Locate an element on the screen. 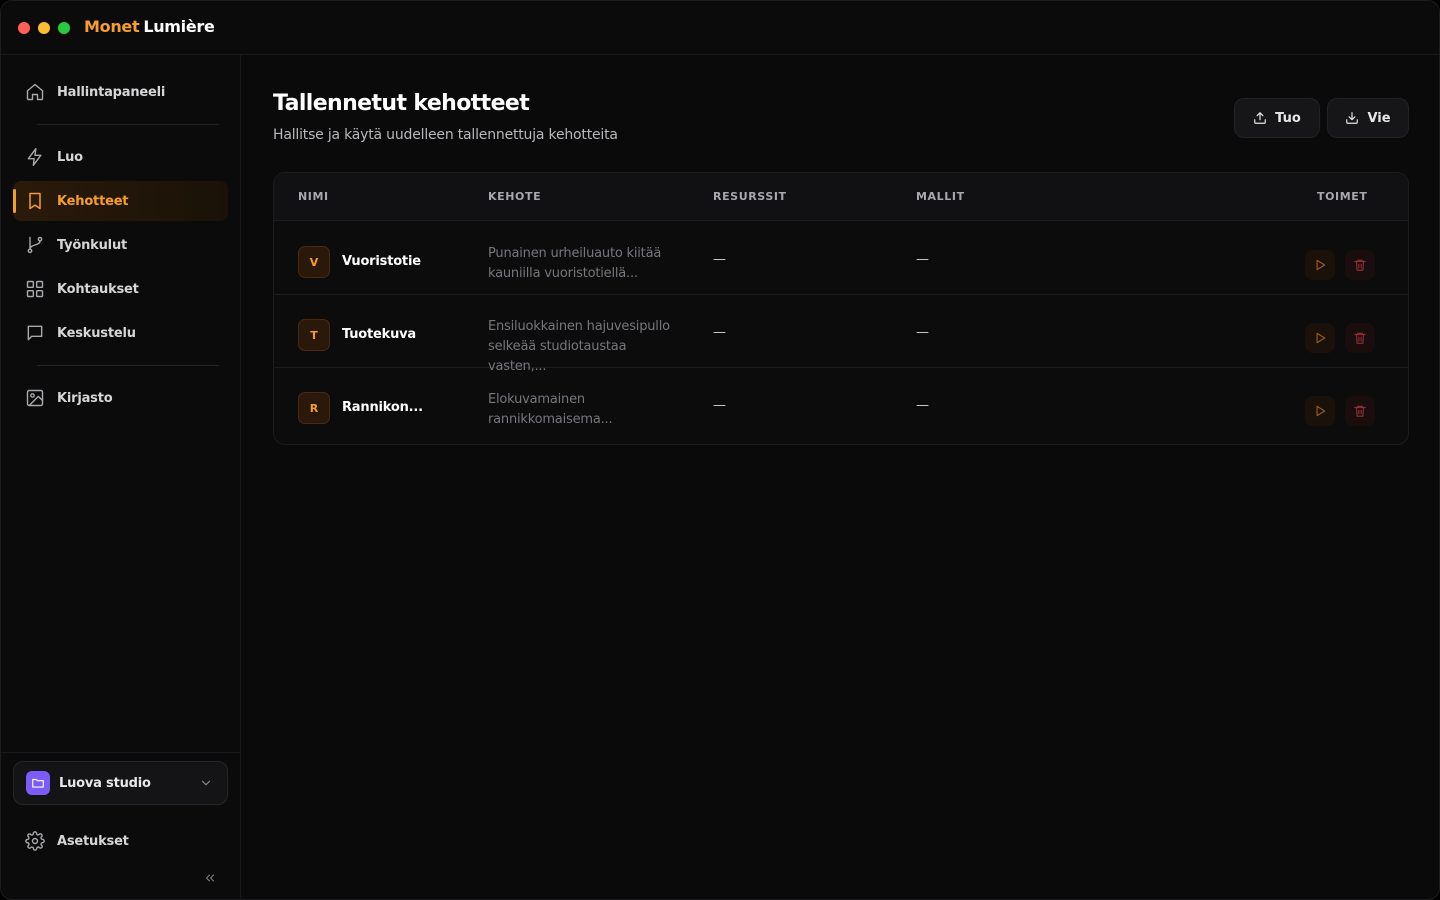  prompt-text-line: Punainen urheiluauto kiitää is located at coordinates (575, 253).